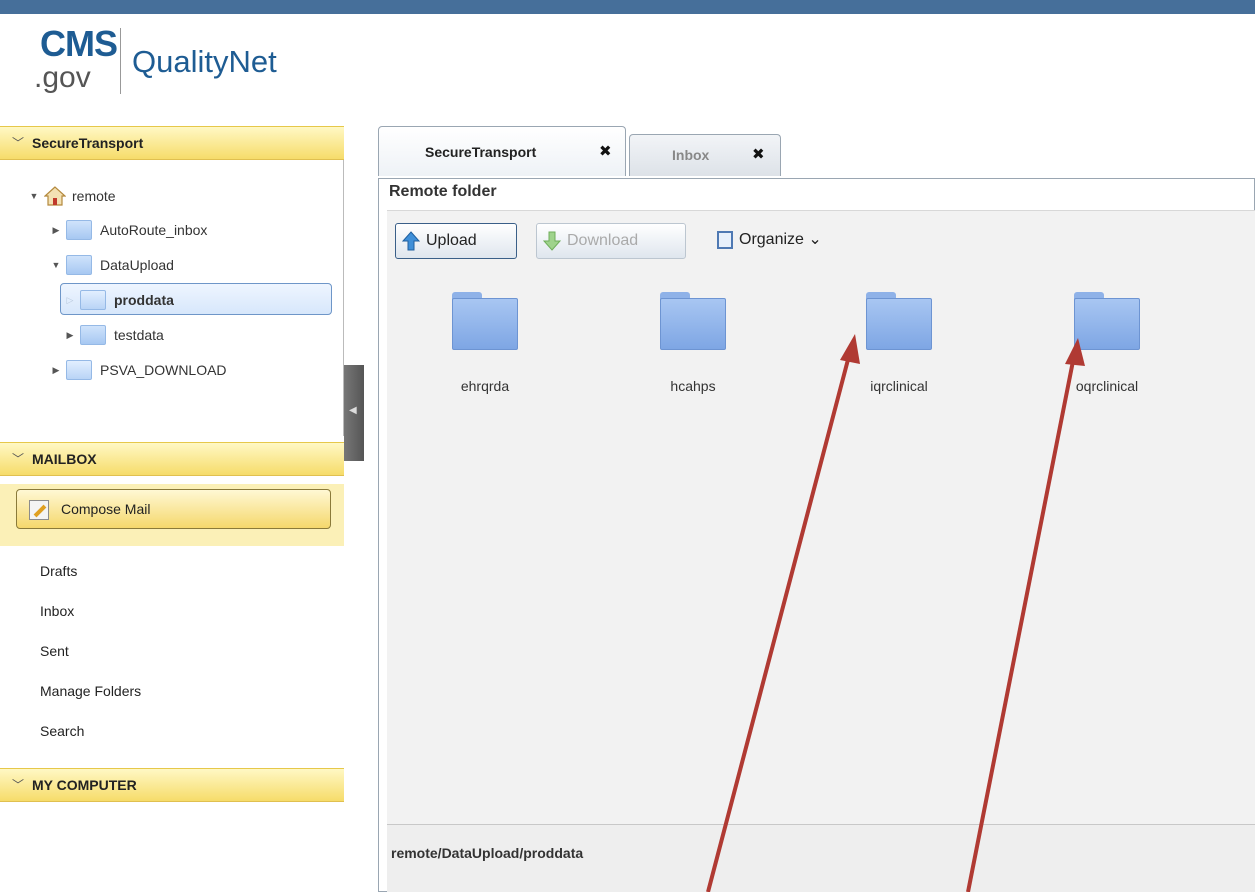 The image size is (1255, 892). I want to click on folder-item: iqrclinical, so click(899, 343).